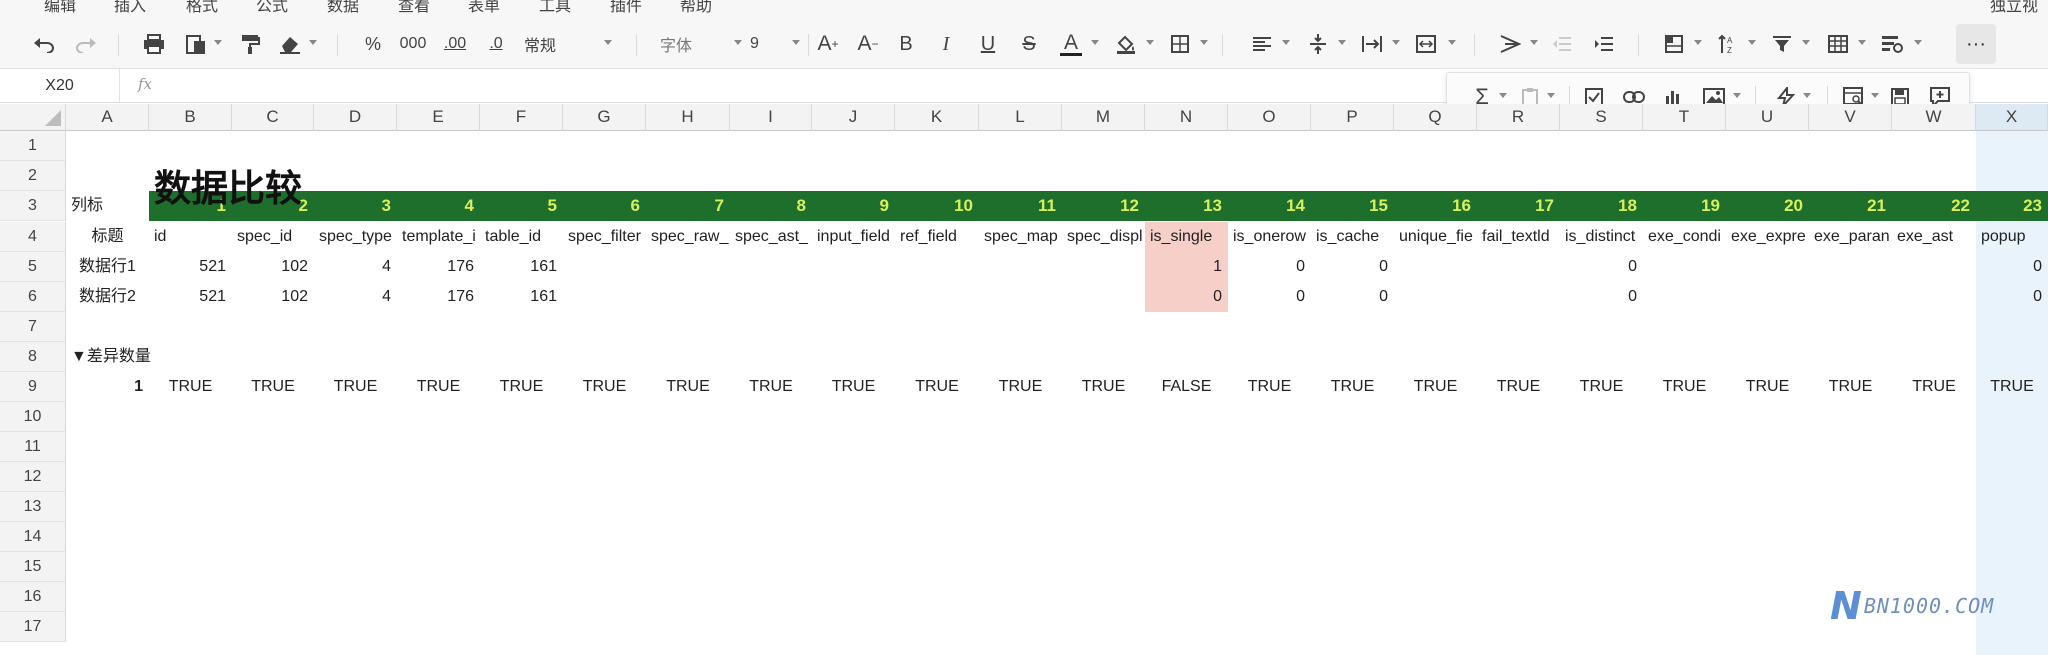 The width and height of the screenshot is (2048, 655). I want to click on strikethrough-button: S, so click(1029, 44).